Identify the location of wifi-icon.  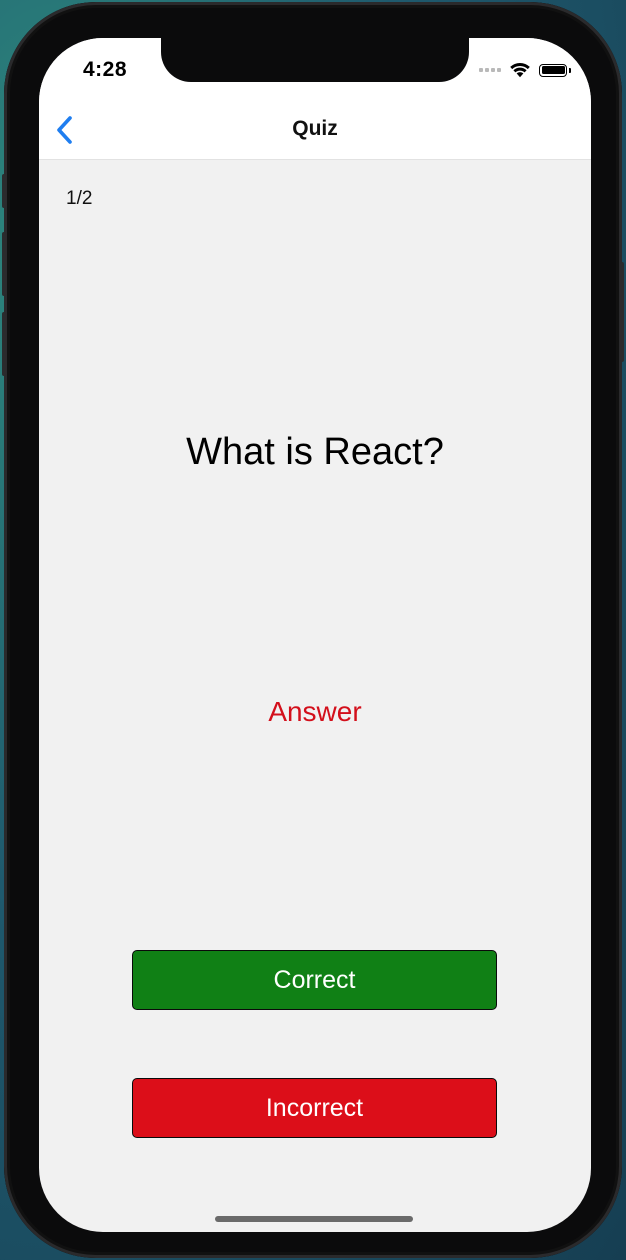
(520, 70).